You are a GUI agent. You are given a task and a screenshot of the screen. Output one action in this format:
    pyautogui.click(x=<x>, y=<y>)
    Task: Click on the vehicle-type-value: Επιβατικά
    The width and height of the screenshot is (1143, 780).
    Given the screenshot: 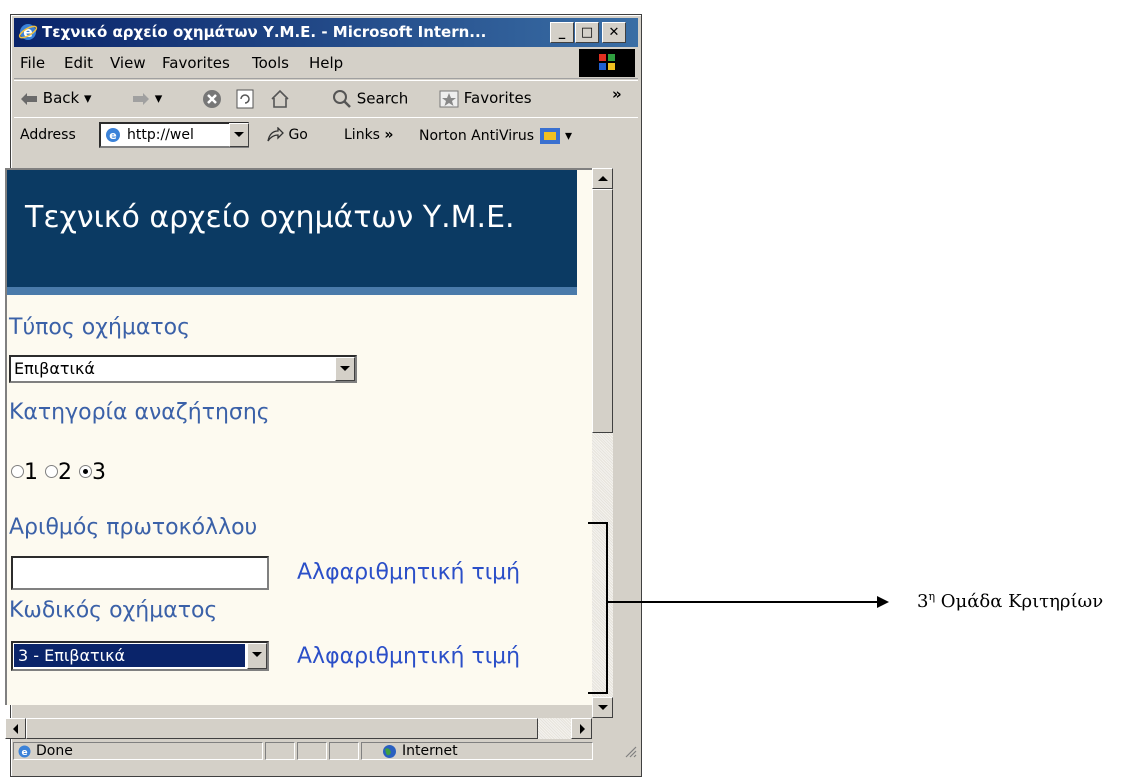 What is the action you would take?
    pyautogui.click(x=54, y=368)
    